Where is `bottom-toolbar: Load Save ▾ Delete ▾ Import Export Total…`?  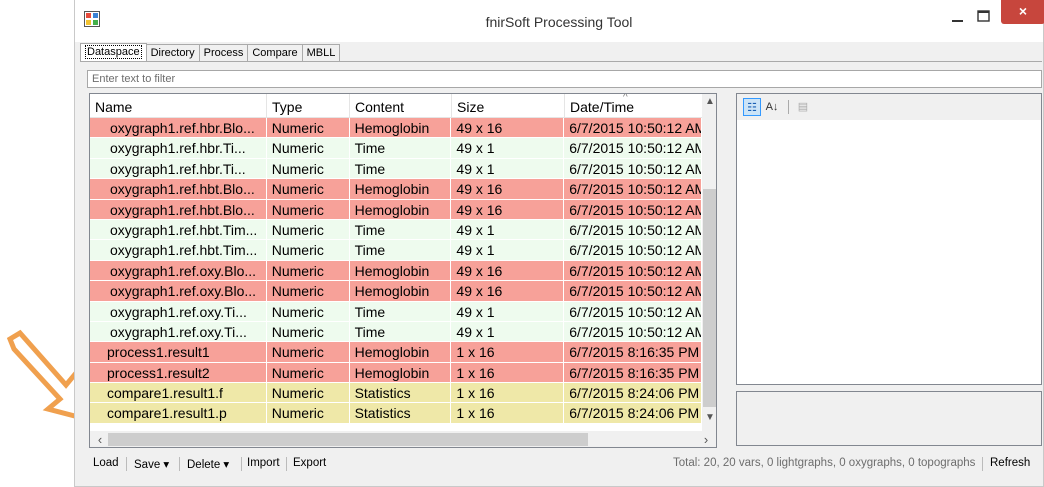 bottom-toolbar: Load Save ▾ Delete ▾ Import Export Total… is located at coordinates (565, 464).